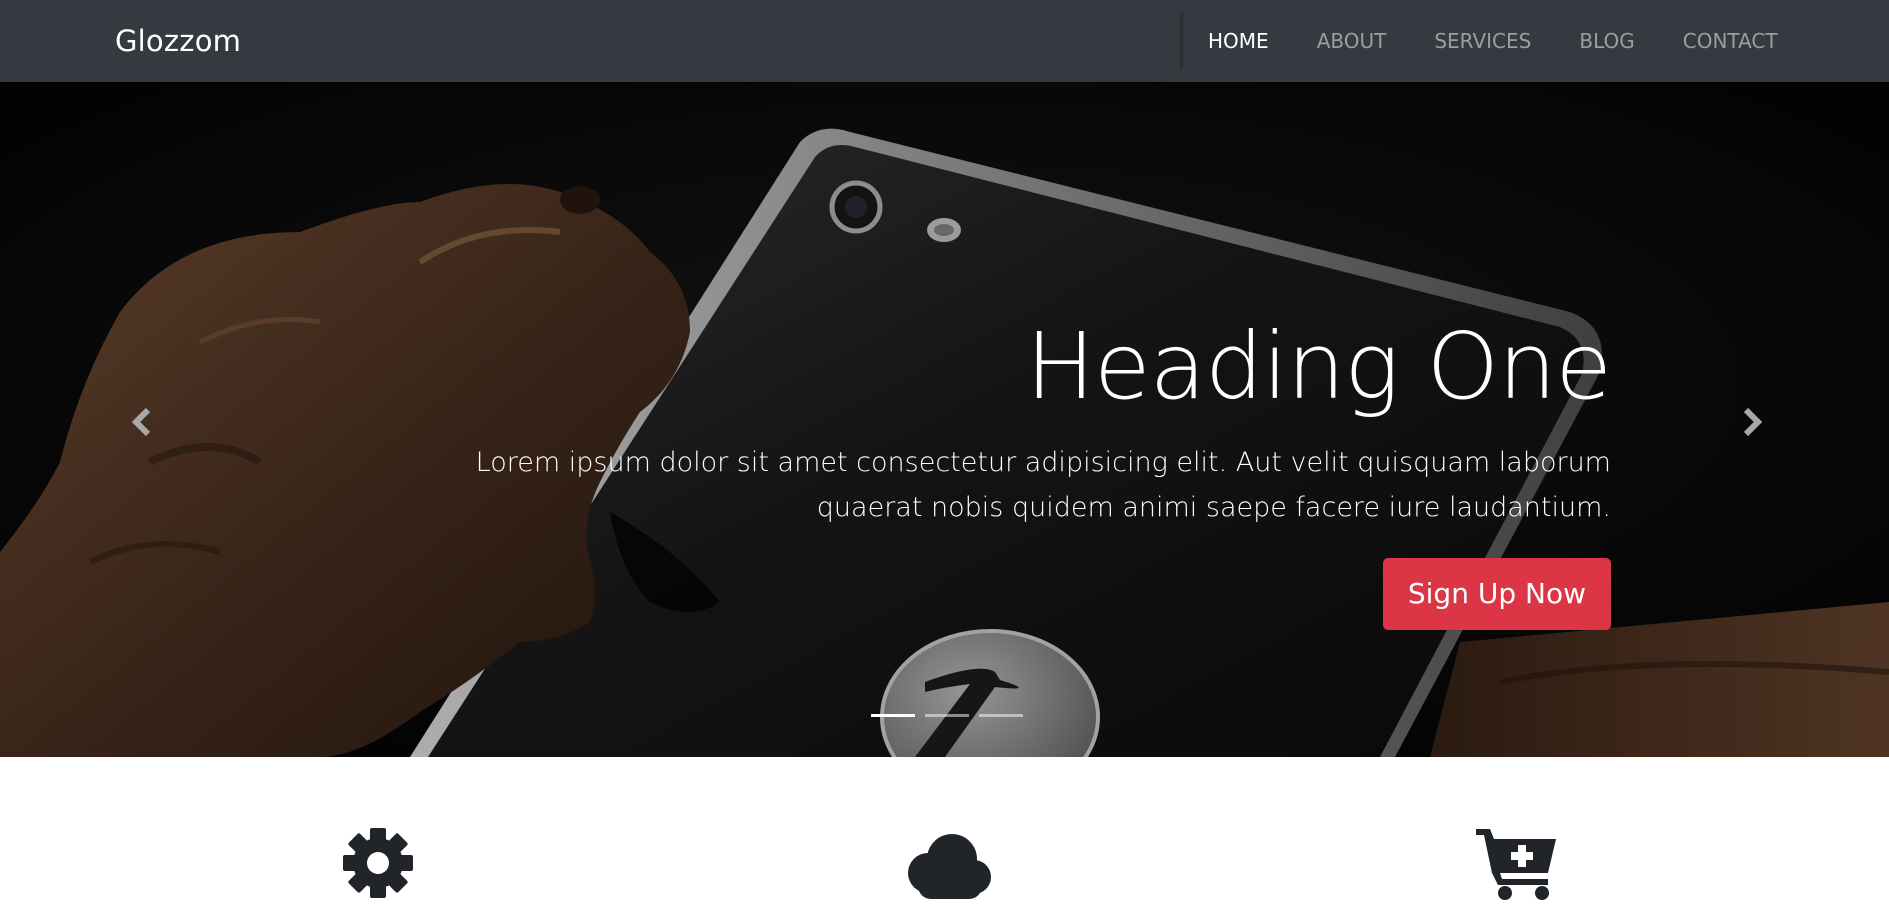 The width and height of the screenshot is (1889, 919). I want to click on chevron-left-icon, so click(141, 422).